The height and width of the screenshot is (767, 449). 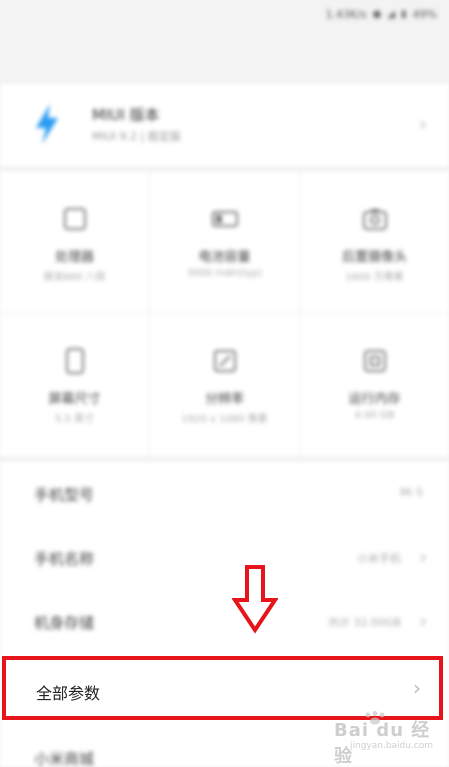 I want to click on row-label: 手机型号, so click(x=64, y=495).